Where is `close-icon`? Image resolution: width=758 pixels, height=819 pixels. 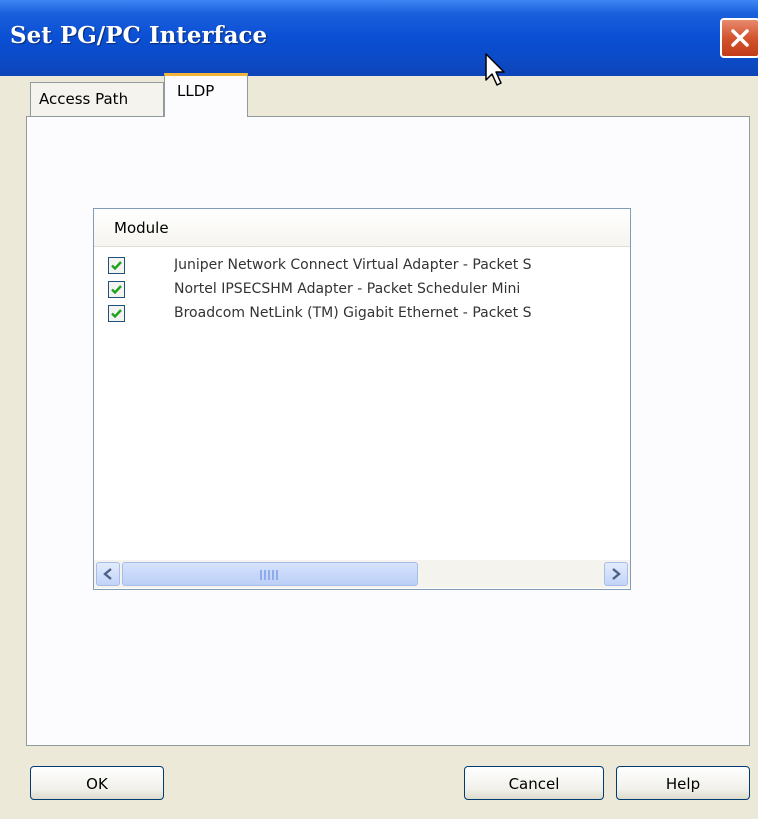
close-icon is located at coordinates (740, 38).